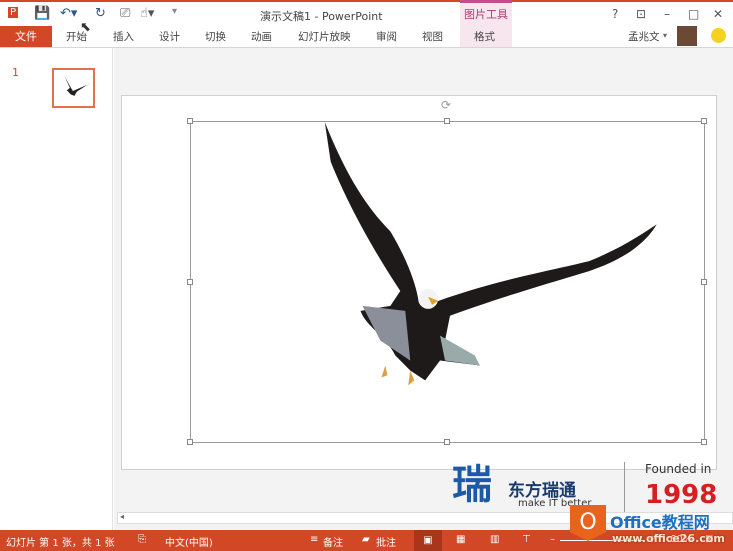 This screenshot has height=551, width=733. I want to click on picture-tools-group: 图片工具 格式, so click(486, 23).